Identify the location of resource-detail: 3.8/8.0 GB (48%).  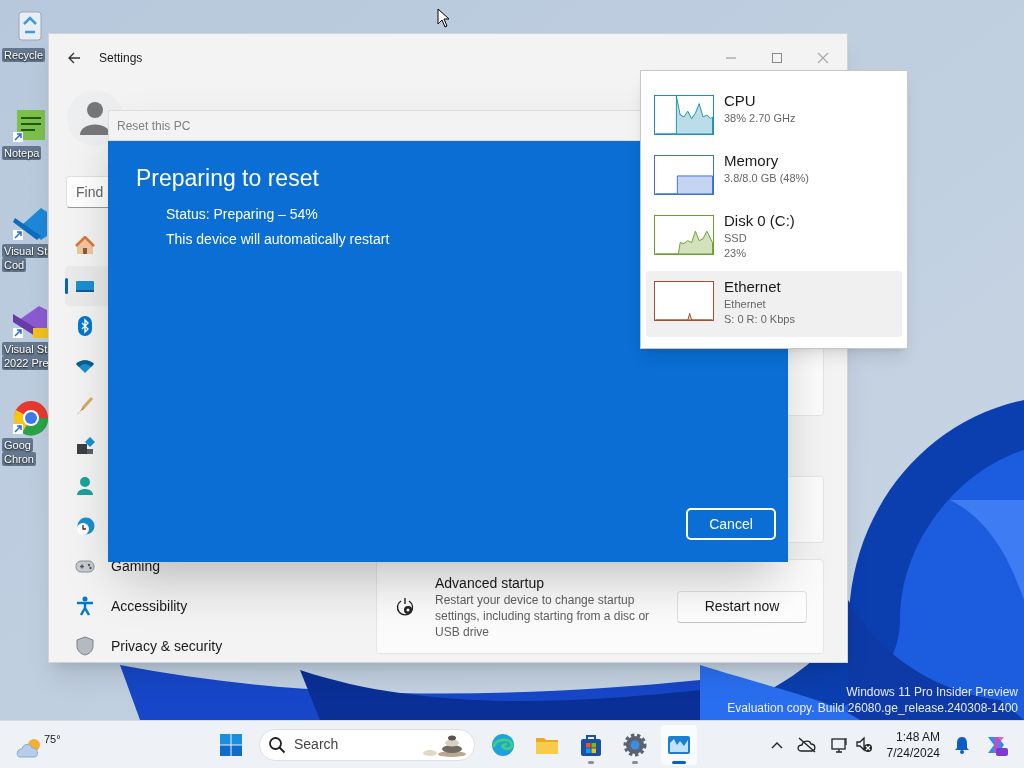
(766, 178).